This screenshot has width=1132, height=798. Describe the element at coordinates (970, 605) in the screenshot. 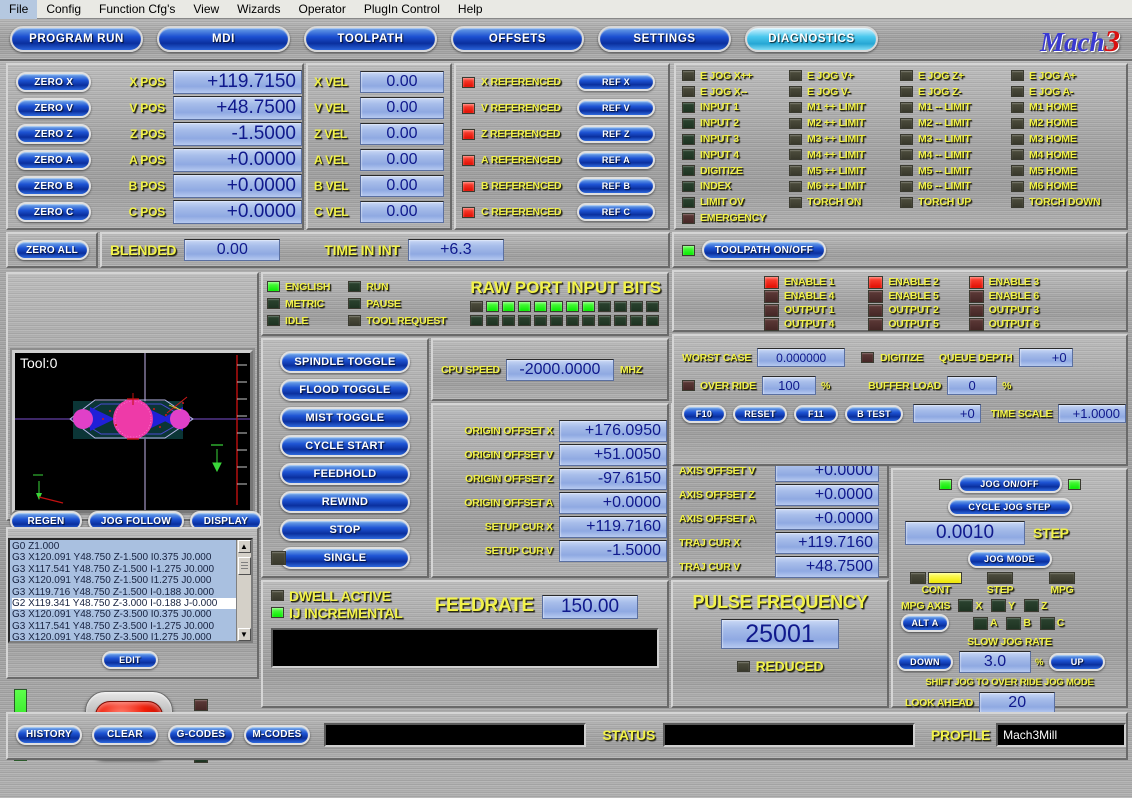

I see `mpg-axis-item: X` at that location.